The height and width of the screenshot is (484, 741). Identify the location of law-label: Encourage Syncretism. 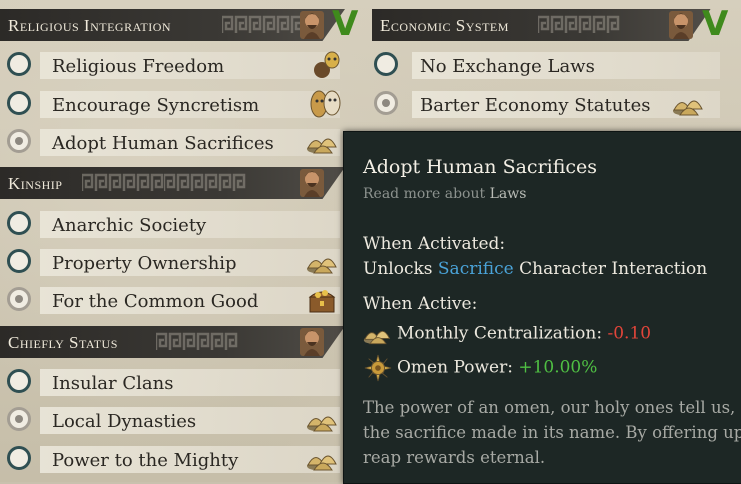
(156, 105).